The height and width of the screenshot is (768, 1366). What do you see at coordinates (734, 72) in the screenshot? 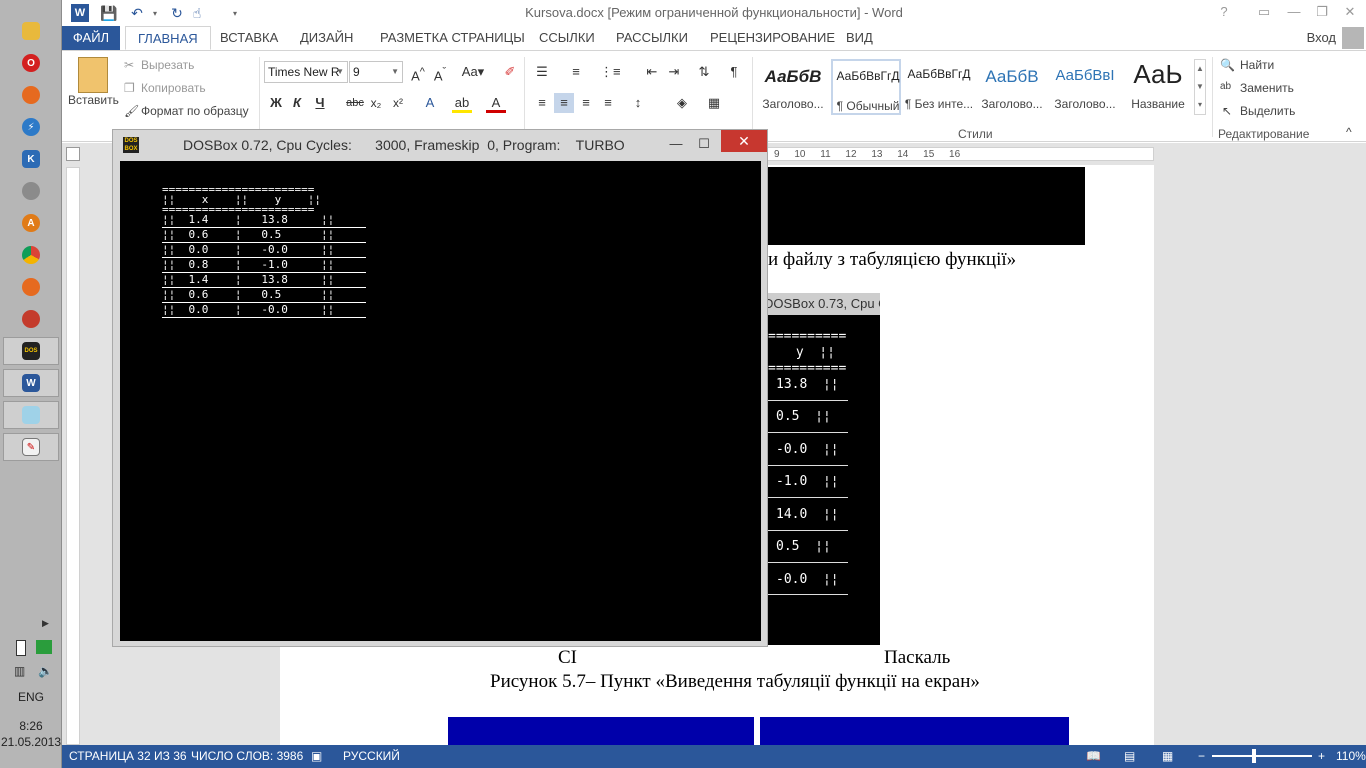
I see `show-marks-icon: ¶` at bounding box center [734, 72].